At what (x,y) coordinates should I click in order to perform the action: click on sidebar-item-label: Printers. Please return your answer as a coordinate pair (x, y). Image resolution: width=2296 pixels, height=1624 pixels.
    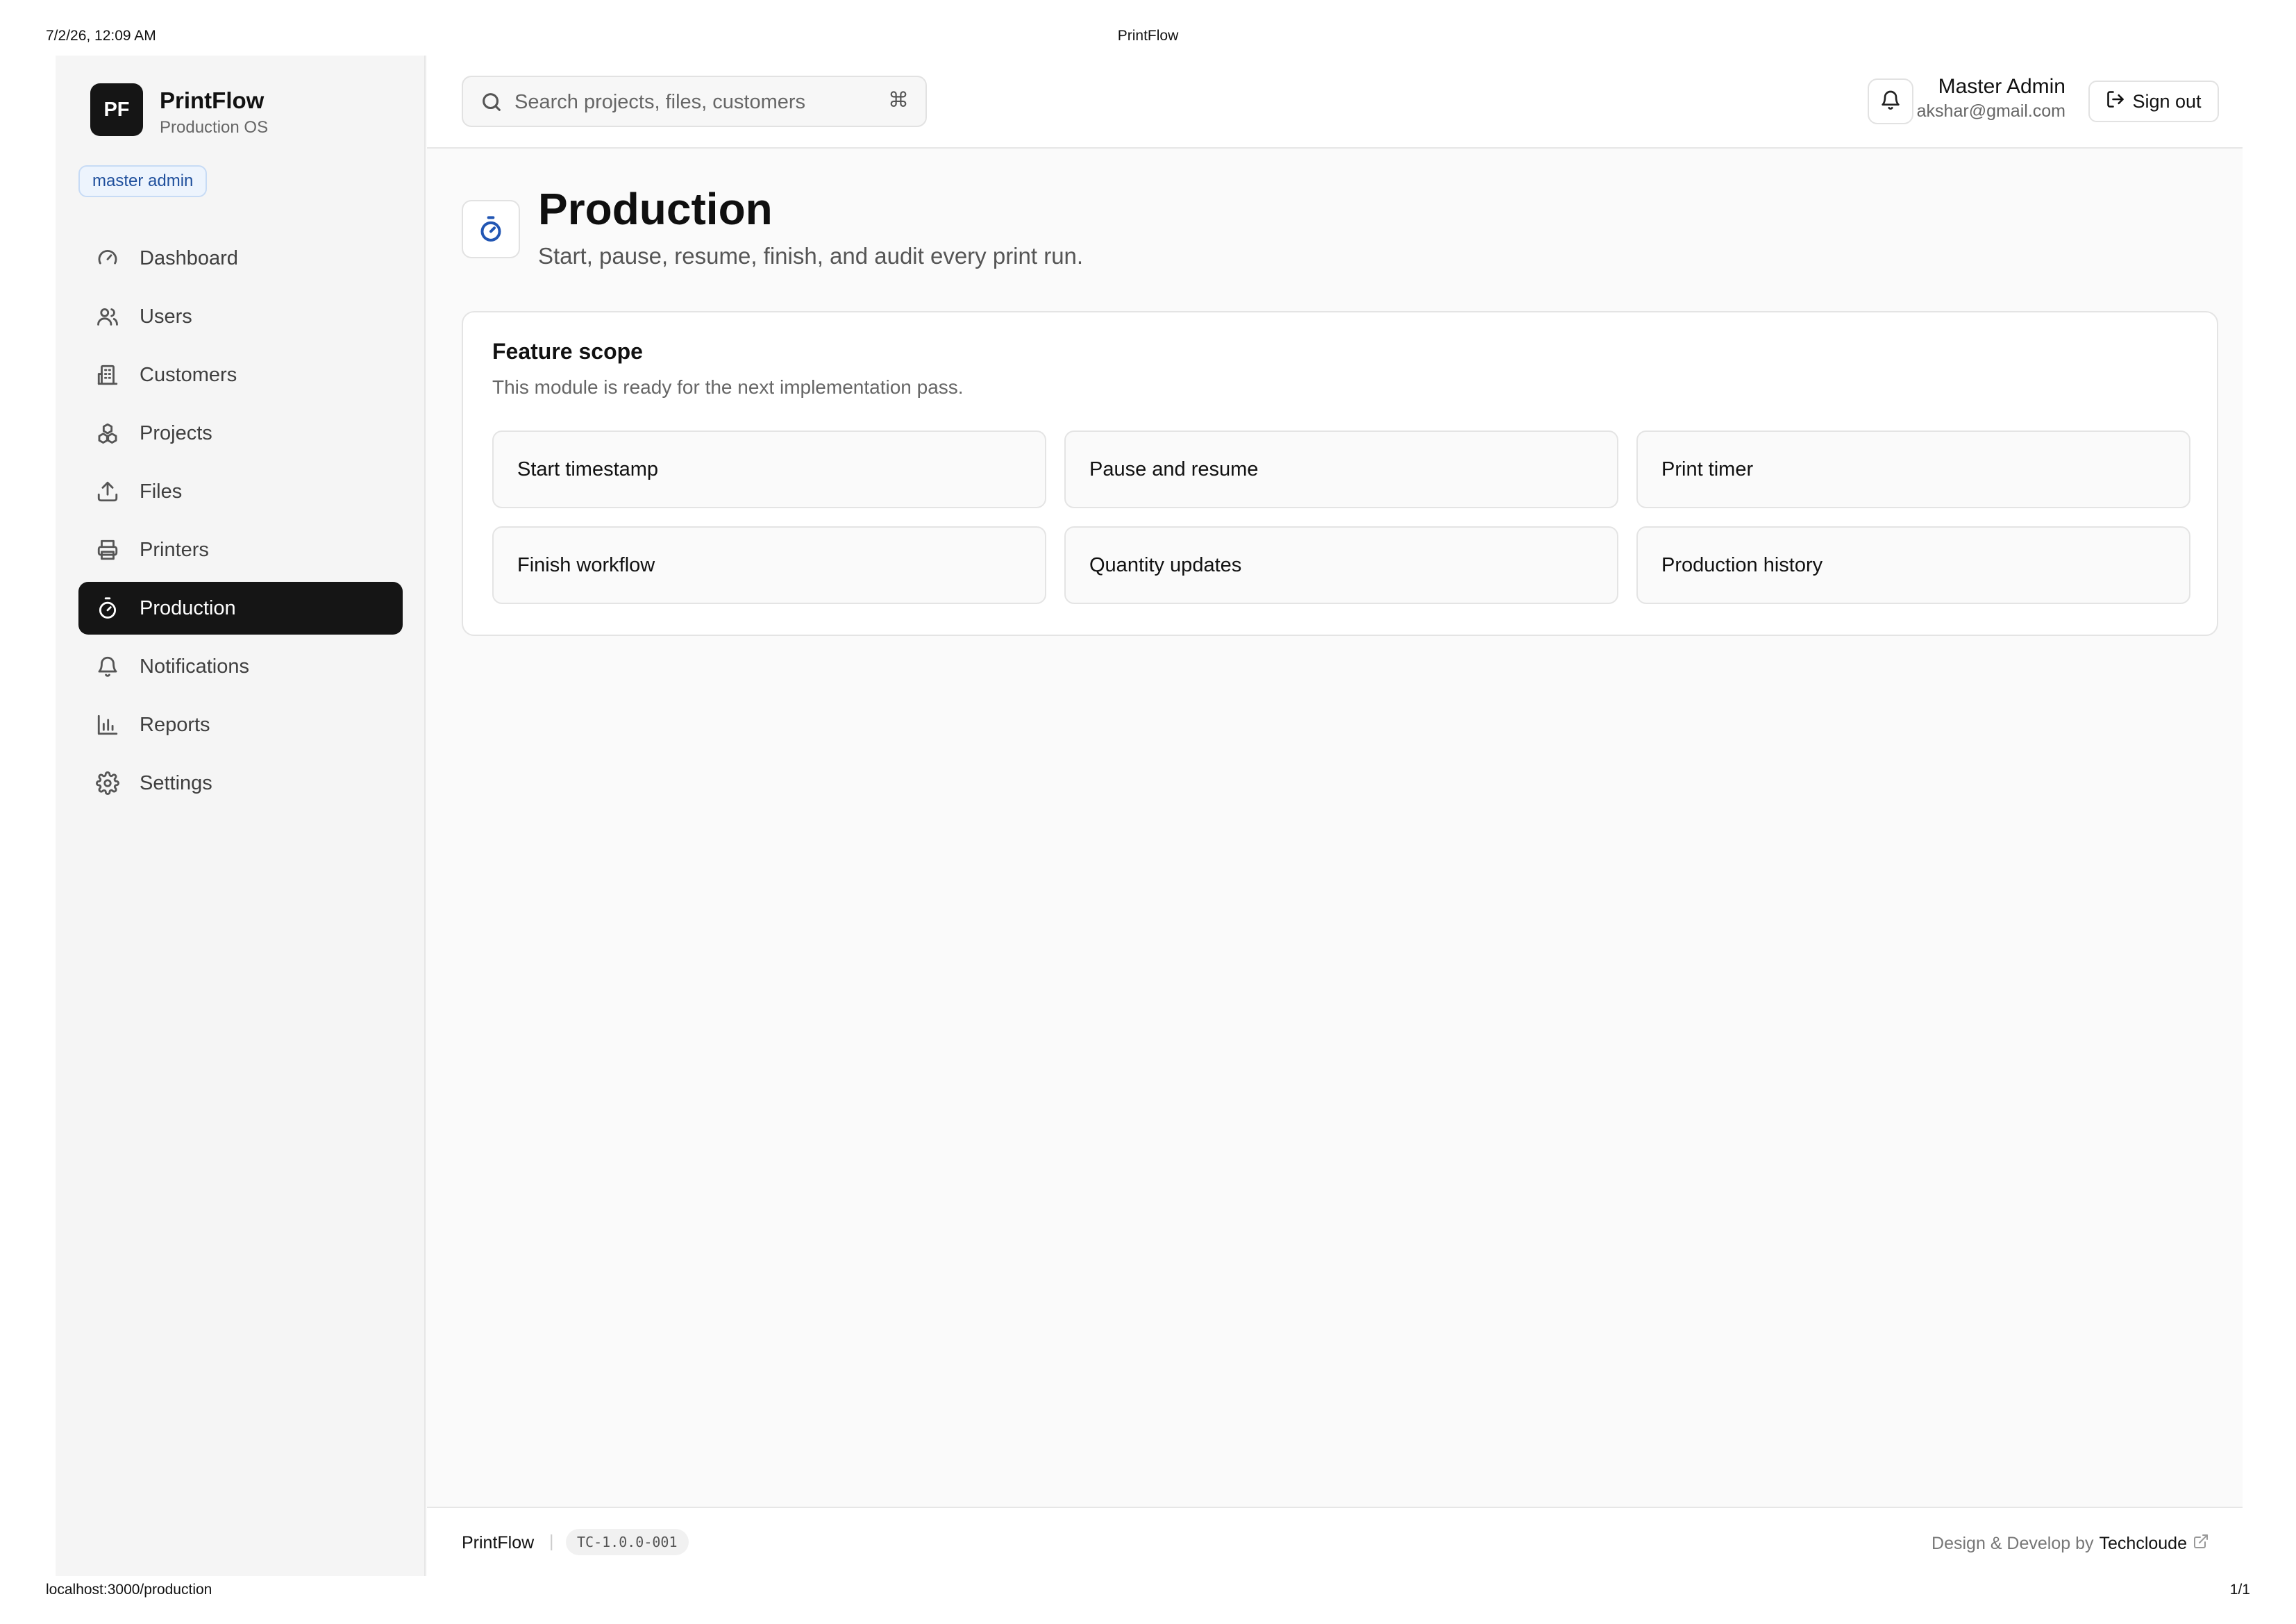
    Looking at the image, I should click on (174, 550).